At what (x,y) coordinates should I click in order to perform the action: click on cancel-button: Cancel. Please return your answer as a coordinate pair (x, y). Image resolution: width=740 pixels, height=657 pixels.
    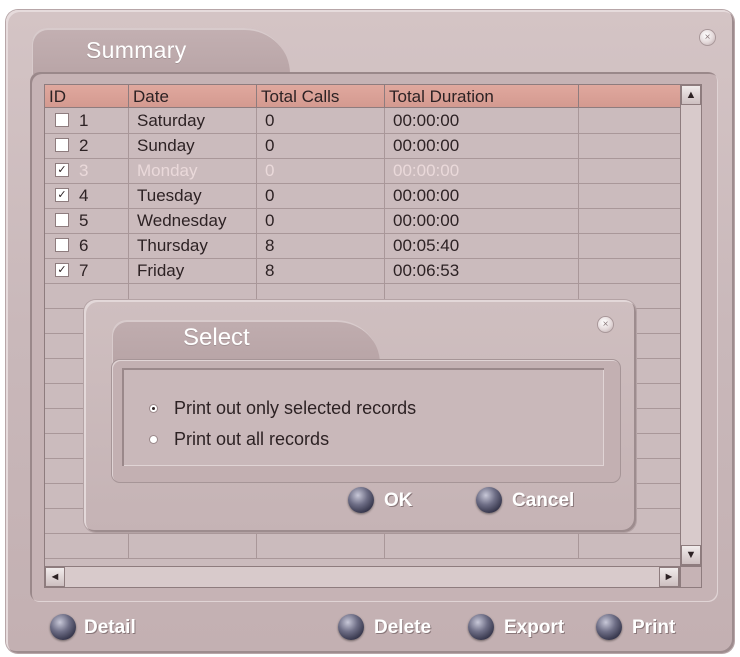
    Looking at the image, I should click on (543, 501).